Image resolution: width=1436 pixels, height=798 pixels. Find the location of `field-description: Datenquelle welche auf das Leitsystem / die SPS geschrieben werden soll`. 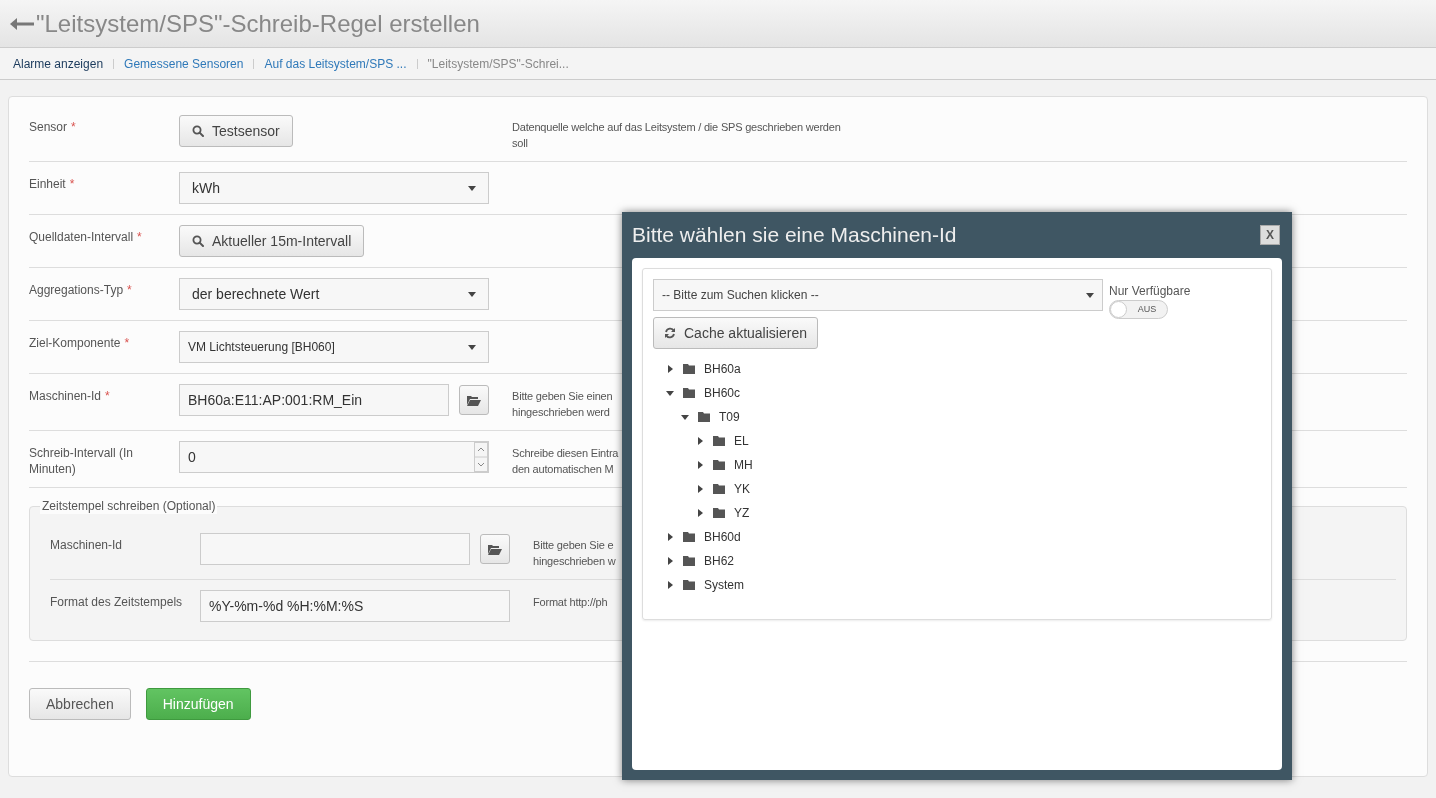

field-description: Datenquelle welche auf das Leitsystem / die SPS geschrieben werden soll is located at coordinates (676, 135).